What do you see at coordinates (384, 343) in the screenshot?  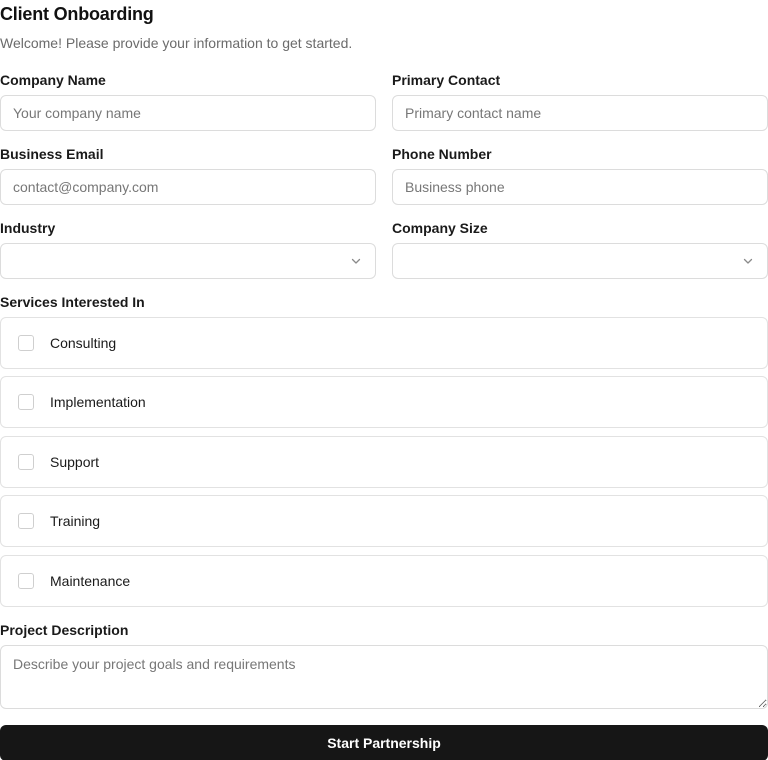 I see `service-option-consulting: Consulting` at bounding box center [384, 343].